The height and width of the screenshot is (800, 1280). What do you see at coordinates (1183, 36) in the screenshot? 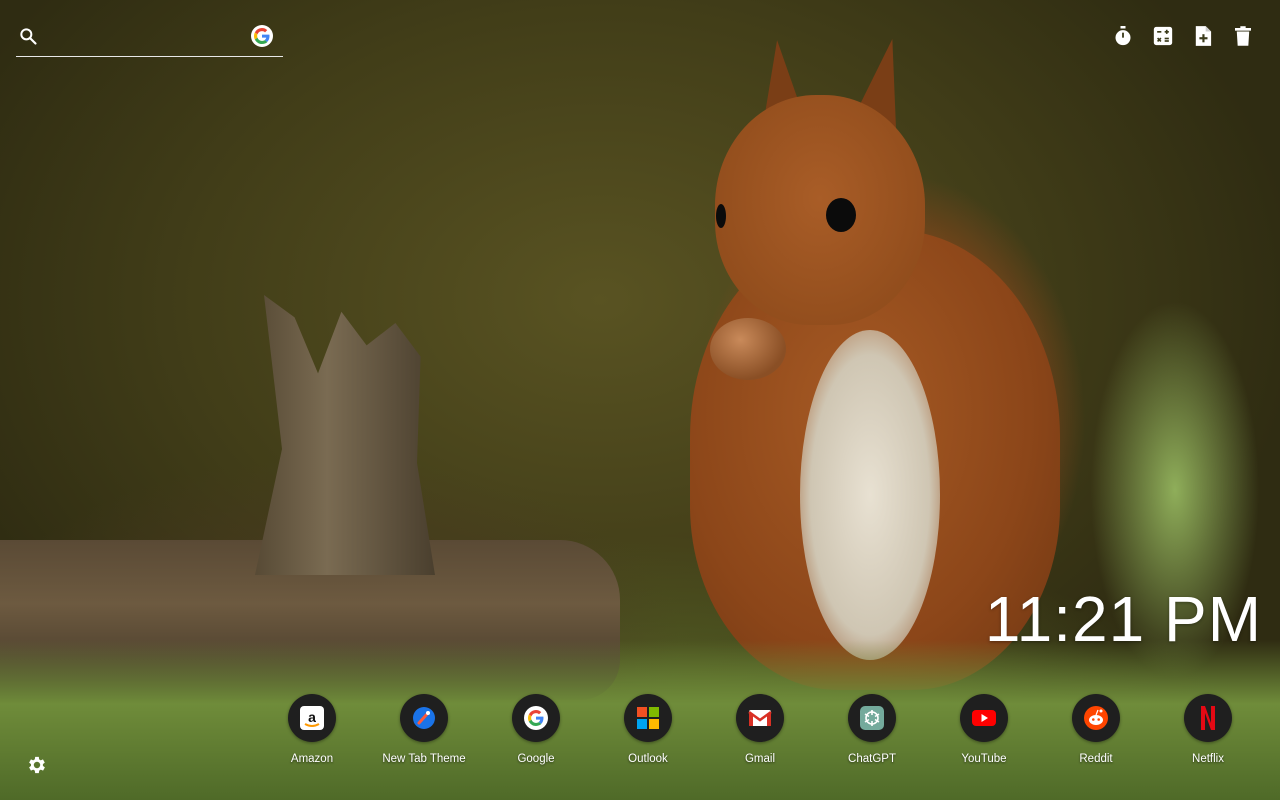
I see `toolbar` at bounding box center [1183, 36].